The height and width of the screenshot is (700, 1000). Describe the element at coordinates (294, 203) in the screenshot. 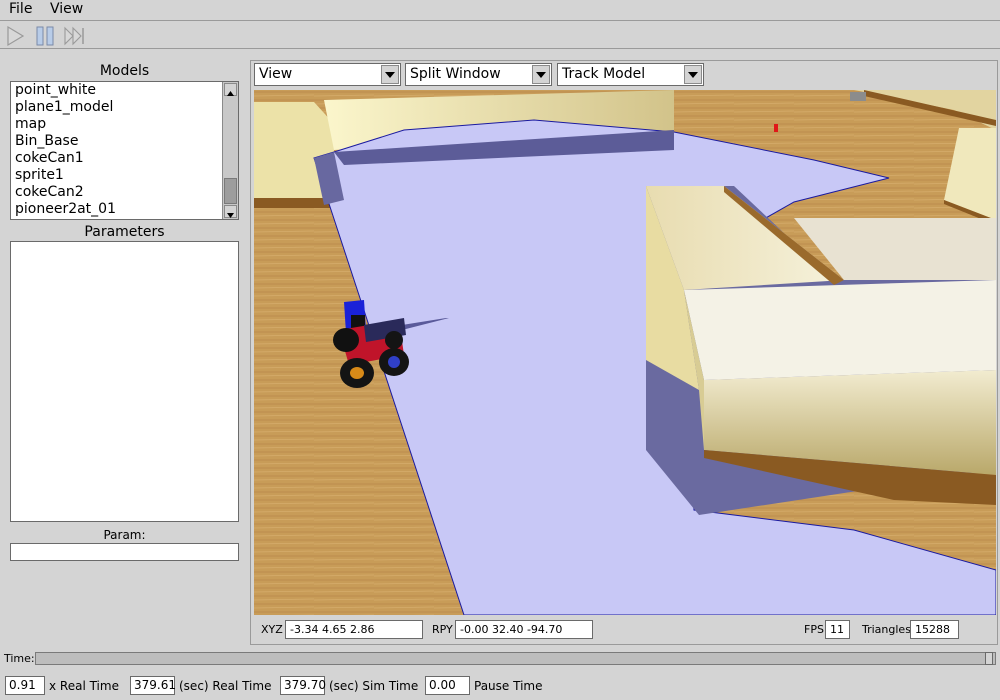

I see `wall-segment` at that location.